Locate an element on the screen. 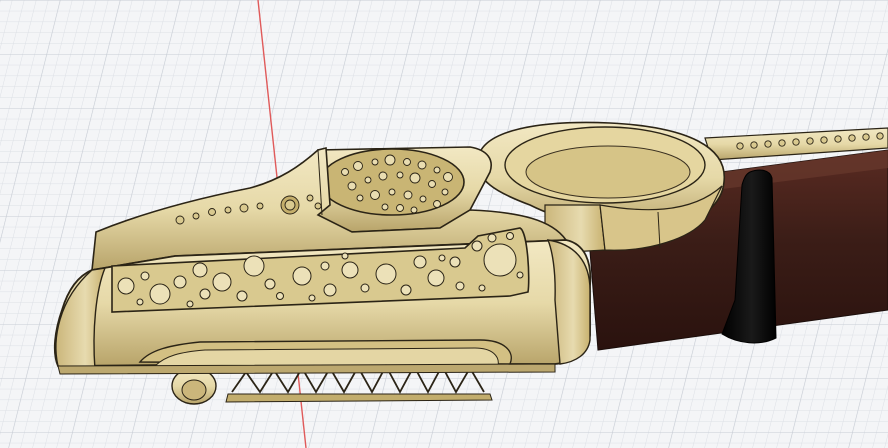  cup-cavity is located at coordinates (608, 172).